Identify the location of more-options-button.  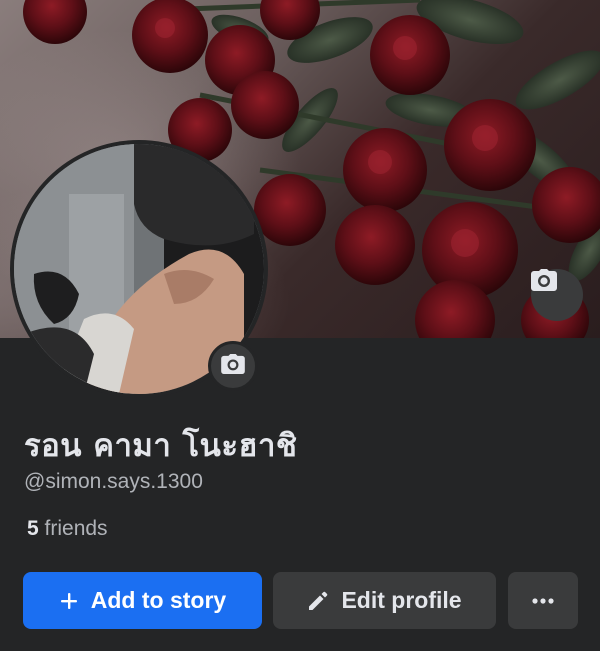
(543, 600).